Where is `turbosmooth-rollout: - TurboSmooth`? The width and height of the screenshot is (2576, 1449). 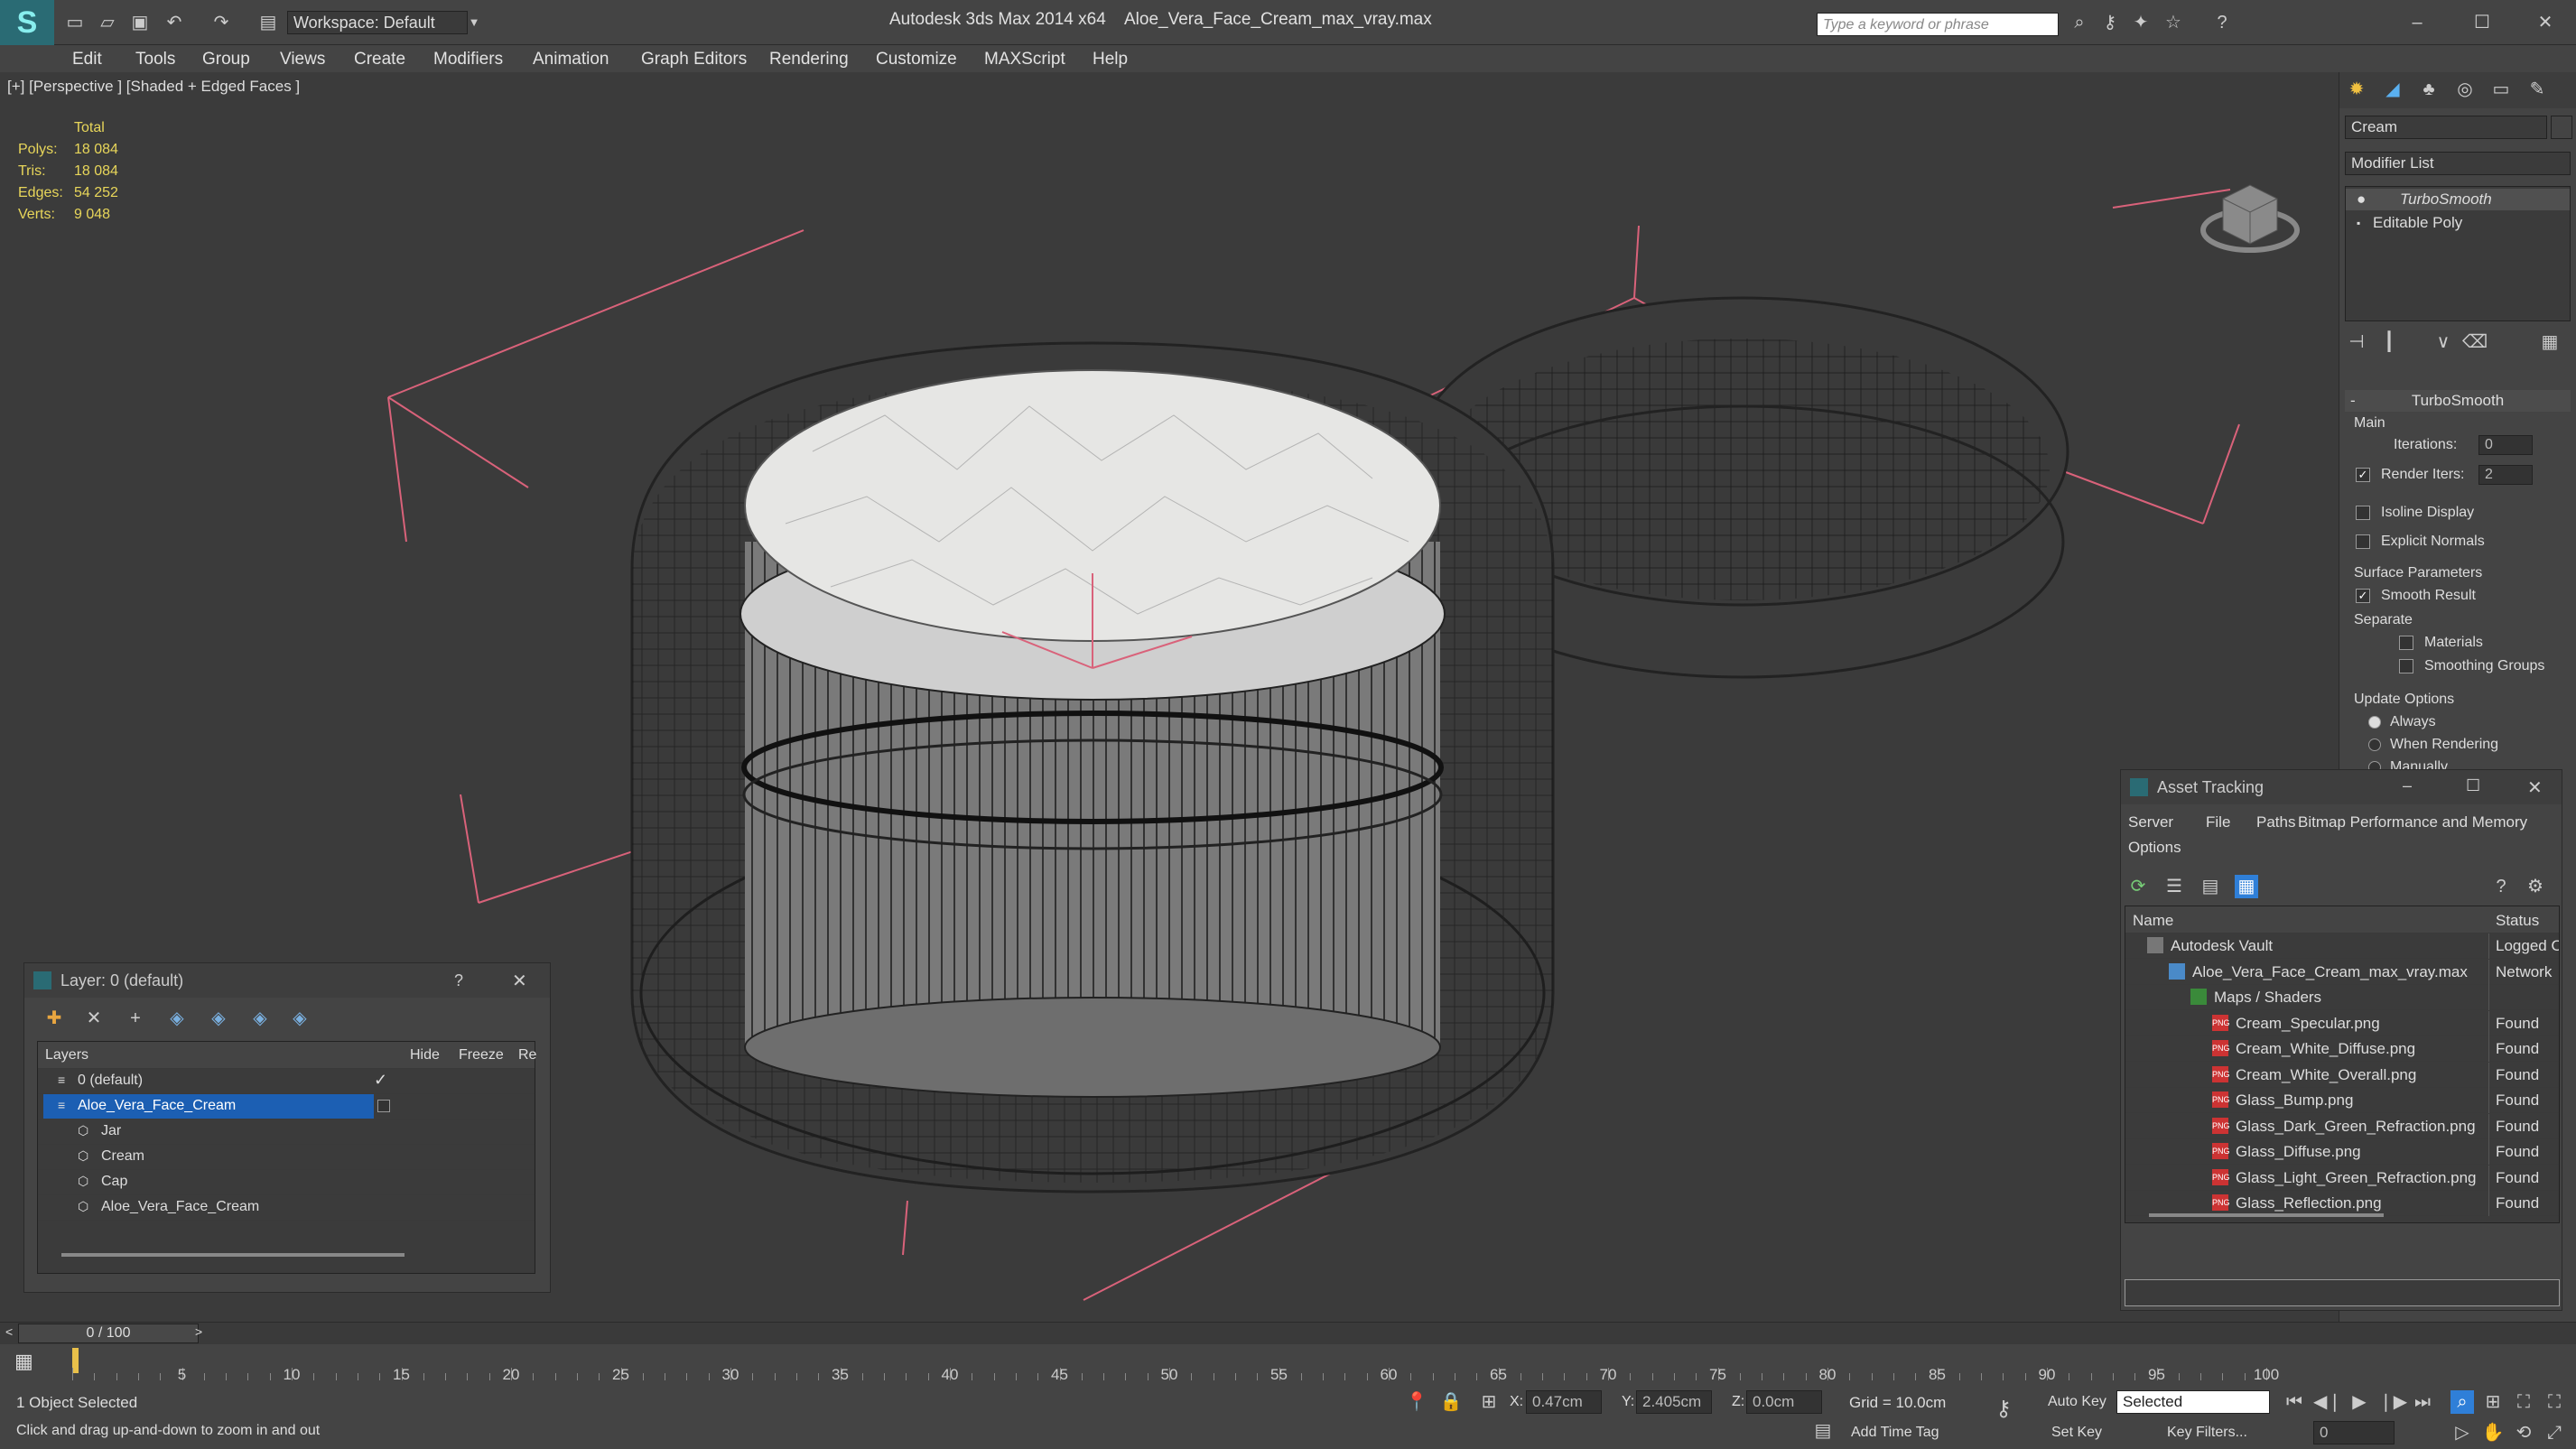
turbosmooth-rollout: - TurboSmooth is located at coordinates (2458, 401).